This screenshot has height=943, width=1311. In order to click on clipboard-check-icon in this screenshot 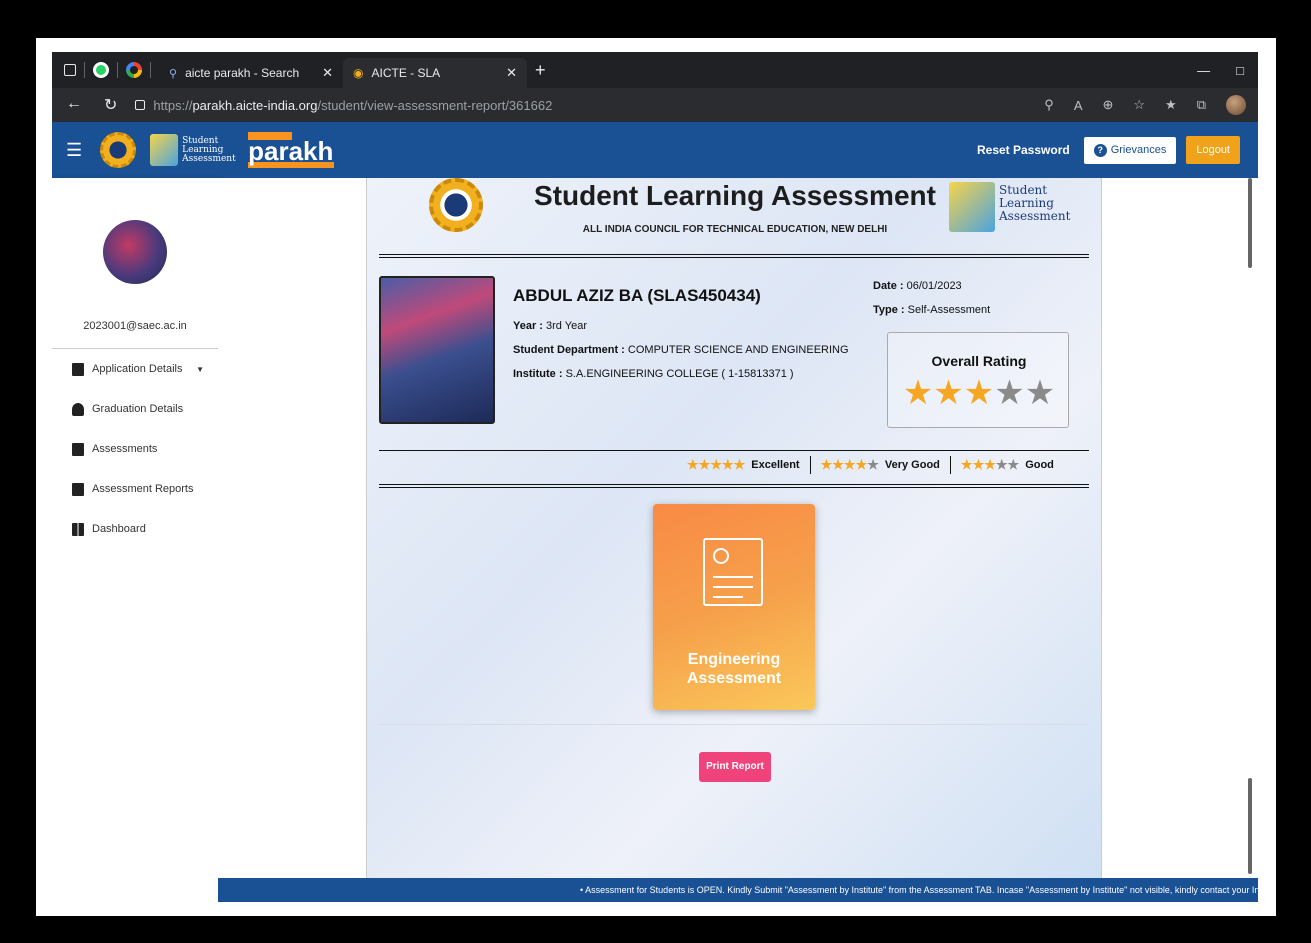, I will do `click(78, 489)`.